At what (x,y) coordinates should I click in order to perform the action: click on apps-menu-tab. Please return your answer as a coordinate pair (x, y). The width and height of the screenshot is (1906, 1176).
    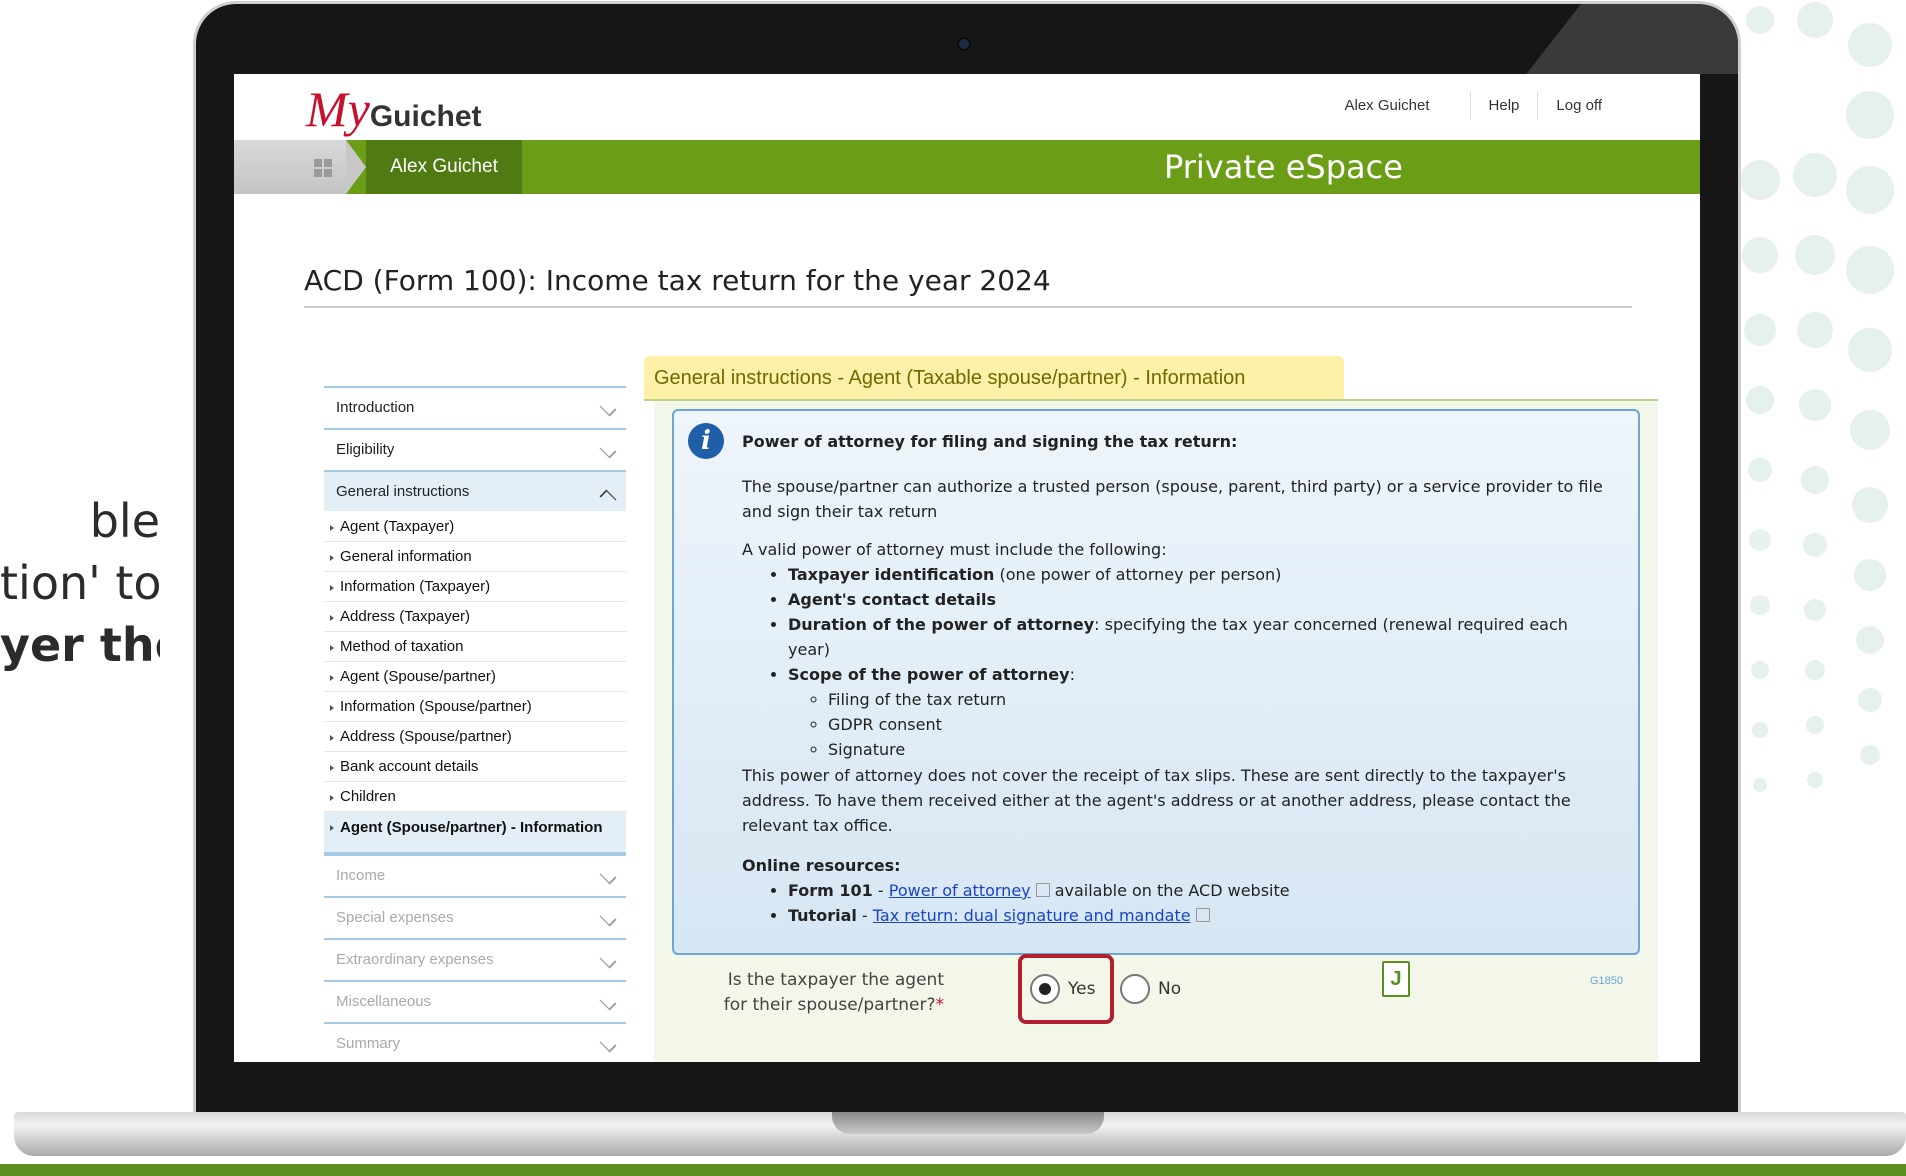
    Looking at the image, I should click on (290, 167).